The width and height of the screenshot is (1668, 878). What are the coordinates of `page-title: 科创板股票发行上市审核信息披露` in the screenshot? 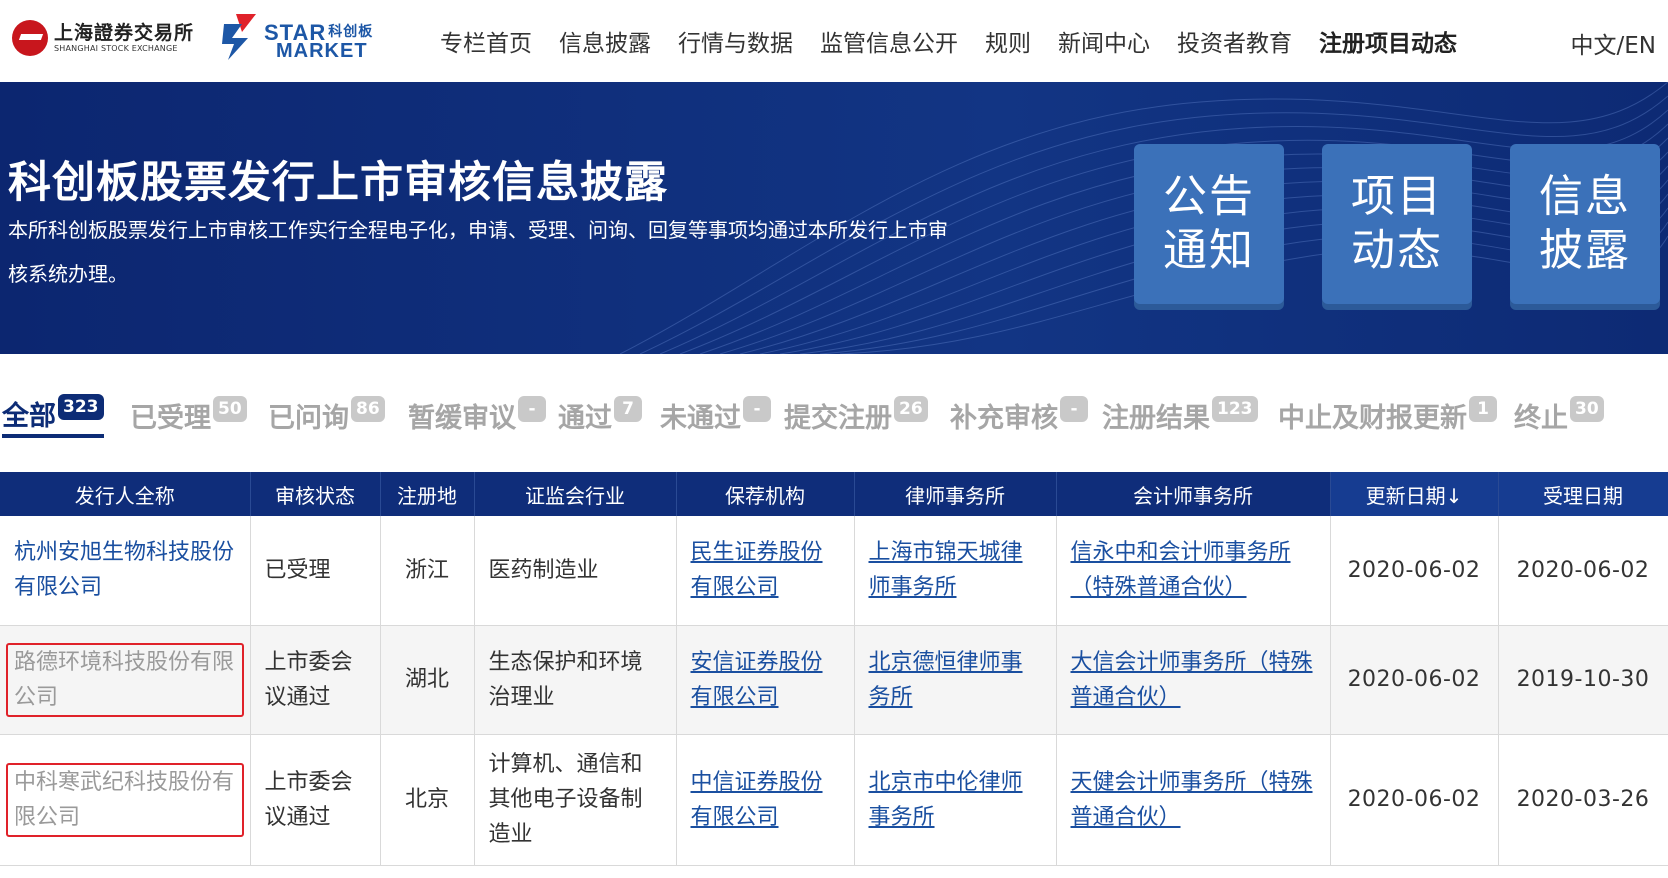 It's located at (338, 183).